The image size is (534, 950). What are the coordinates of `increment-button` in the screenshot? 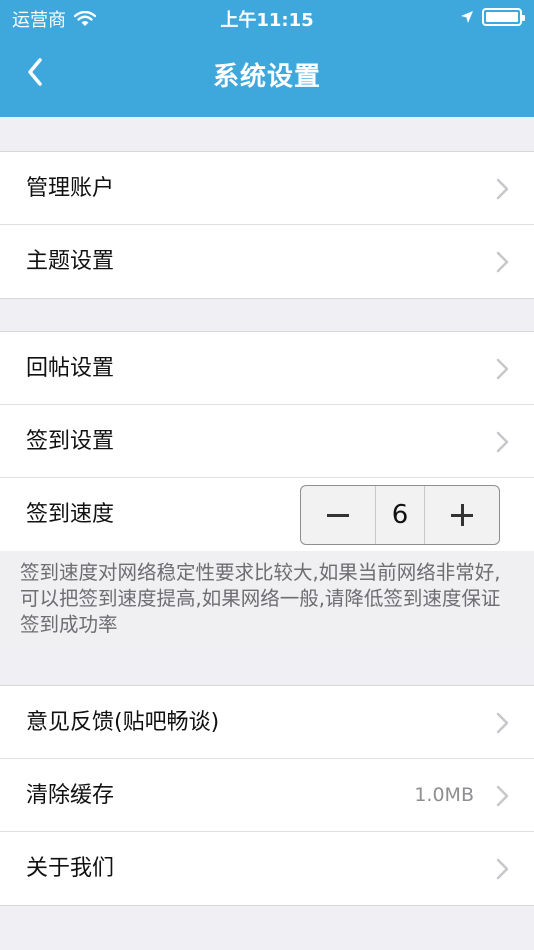 It's located at (462, 515).